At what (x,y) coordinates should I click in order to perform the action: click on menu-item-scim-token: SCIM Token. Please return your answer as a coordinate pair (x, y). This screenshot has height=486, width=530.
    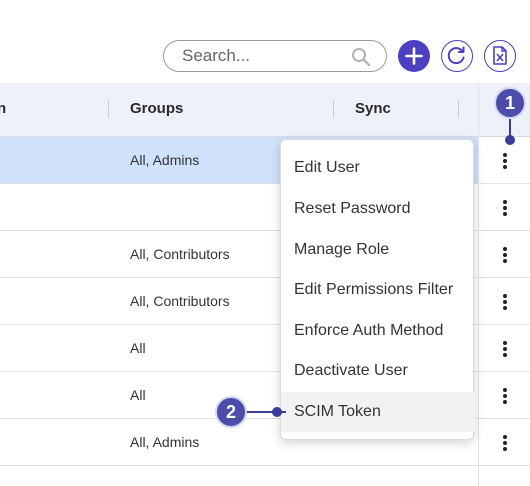
    Looking at the image, I should click on (378, 412).